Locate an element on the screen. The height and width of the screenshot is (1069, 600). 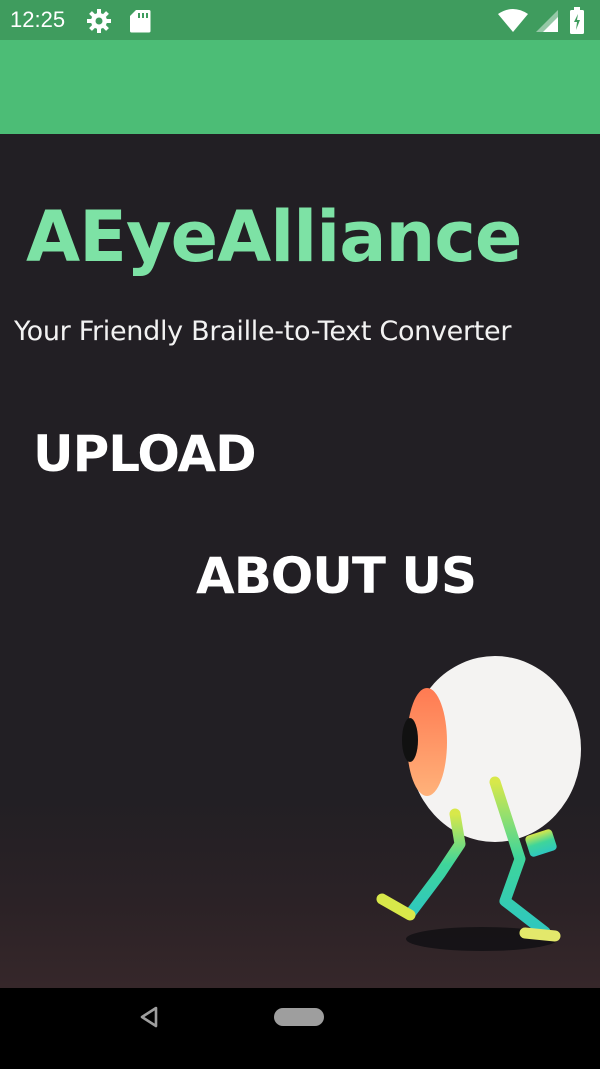
app-bar is located at coordinates (300, 87).